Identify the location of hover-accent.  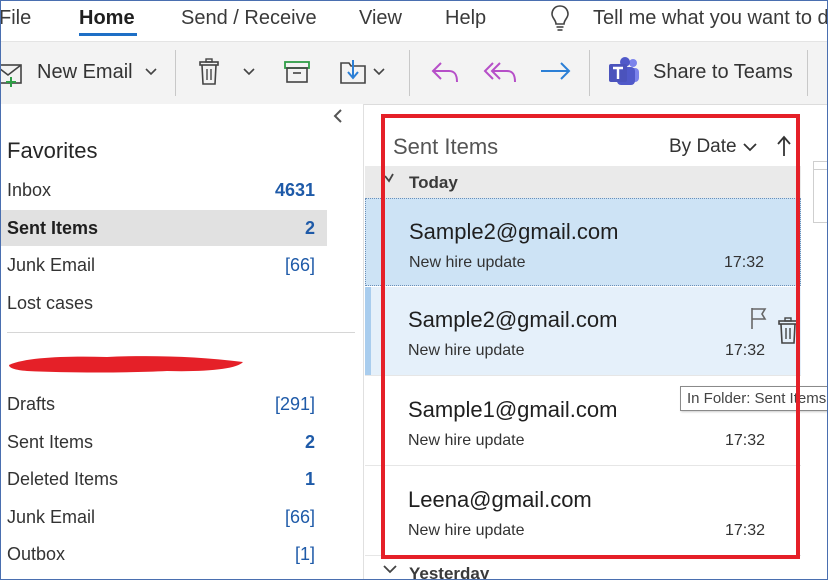
(368, 331).